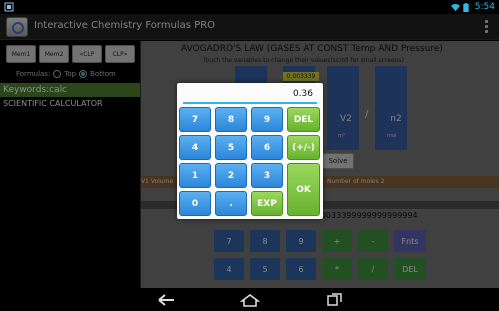 Image resolution: width=499 pixels, height=311 pixels. What do you see at coordinates (484, 7) in the screenshot?
I see `clock: 5:54` at bounding box center [484, 7].